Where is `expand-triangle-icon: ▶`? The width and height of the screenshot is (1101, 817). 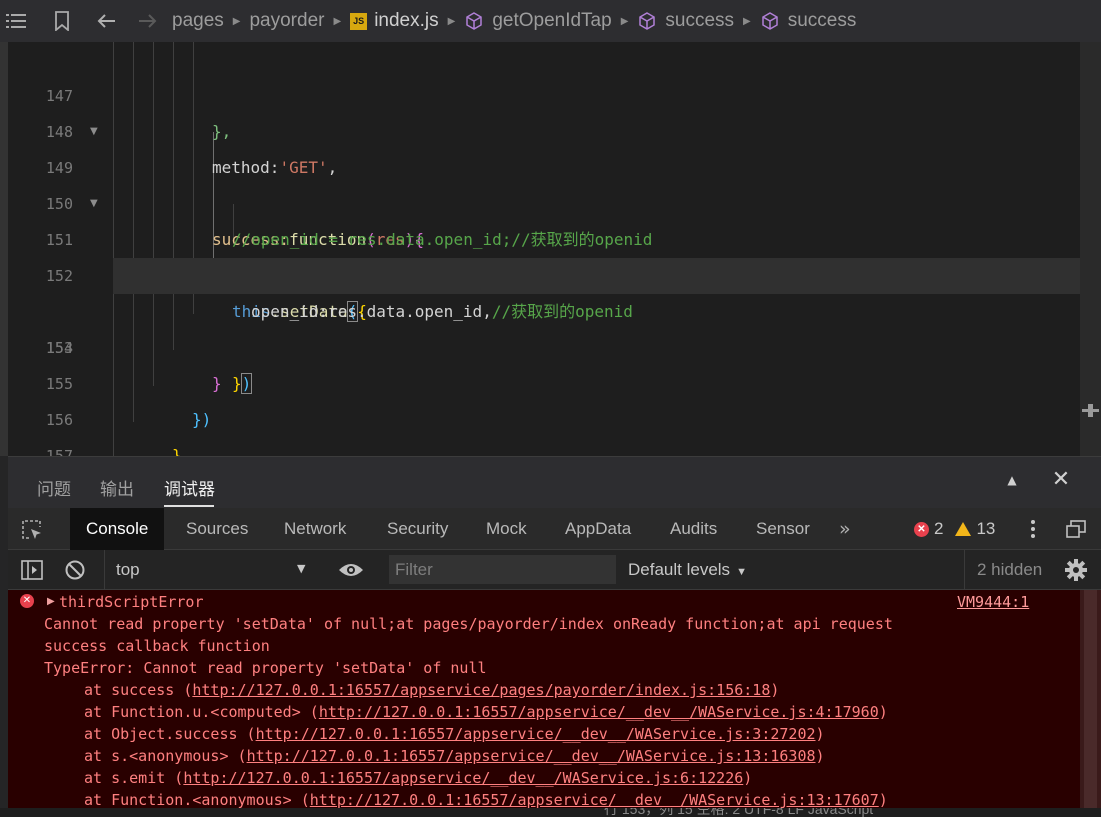 expand-triangle-icon: ▶ is located at coordinates (51, 601).